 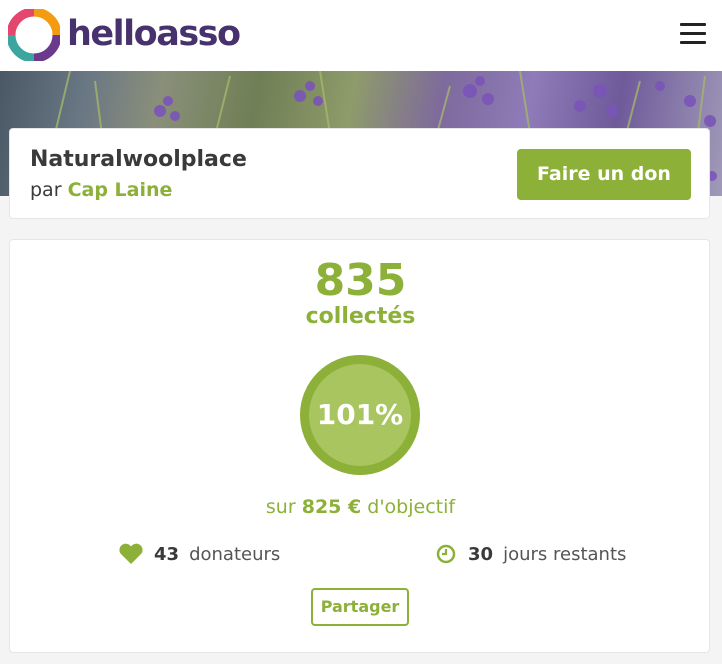 I want to click on goal-amount: 825 €, so click(x=331, y=507).